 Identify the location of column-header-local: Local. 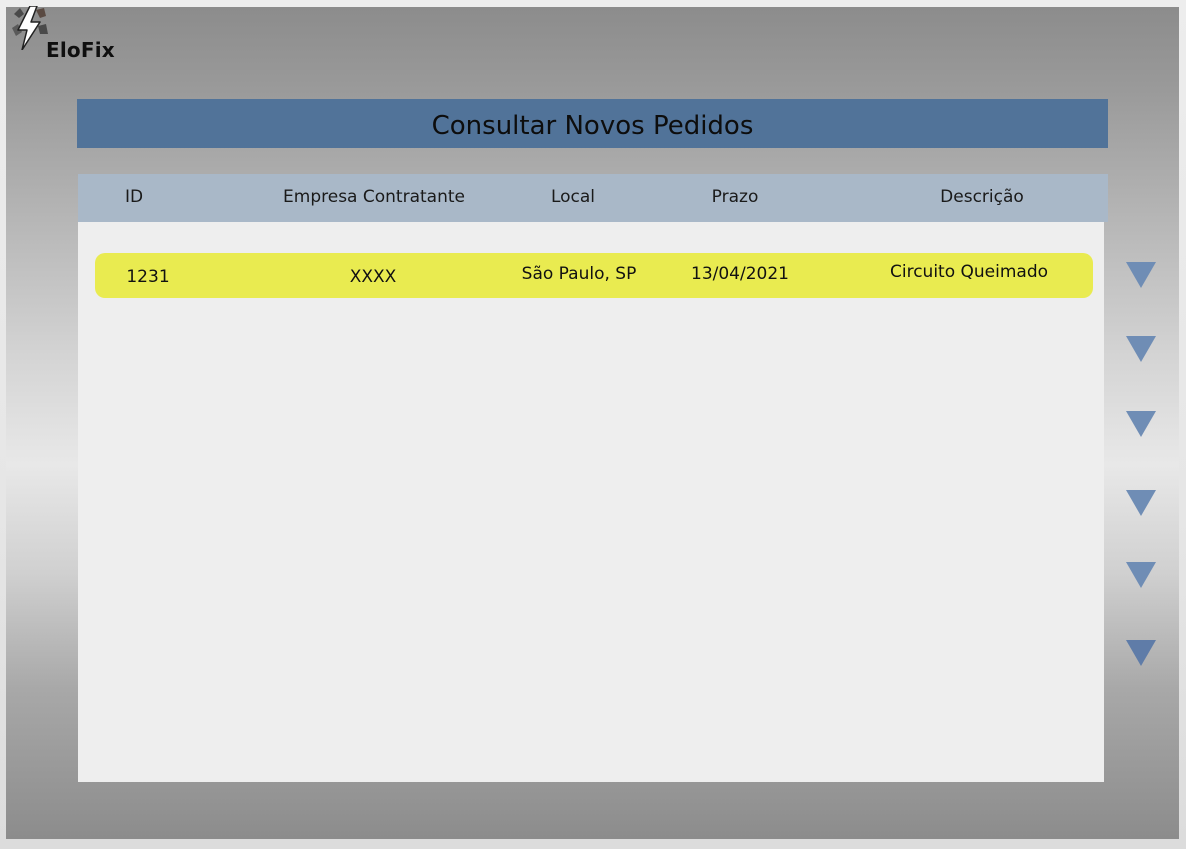
(573, 197).